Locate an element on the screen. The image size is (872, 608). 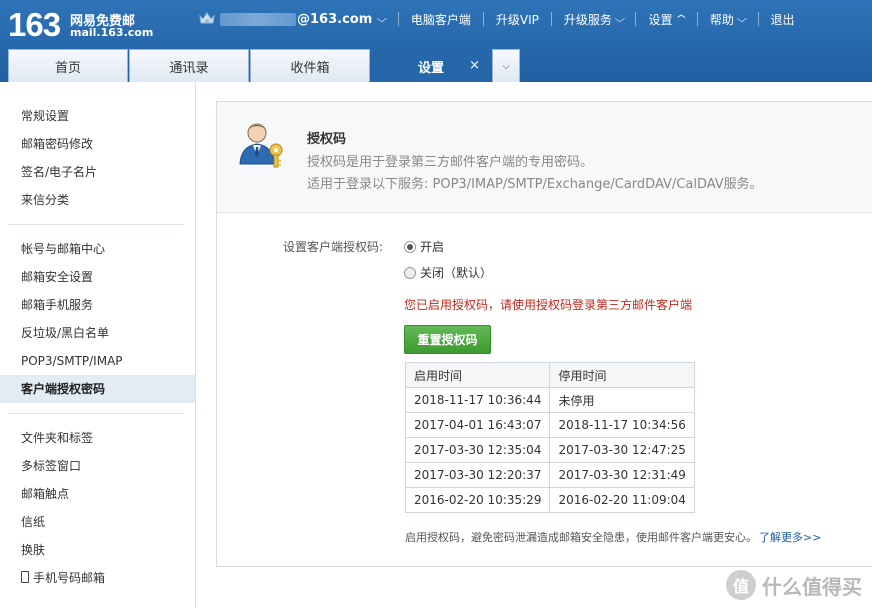
cell-enabled-time: 2017-03-30 12:20:37 is located at coordinates (477, 475).